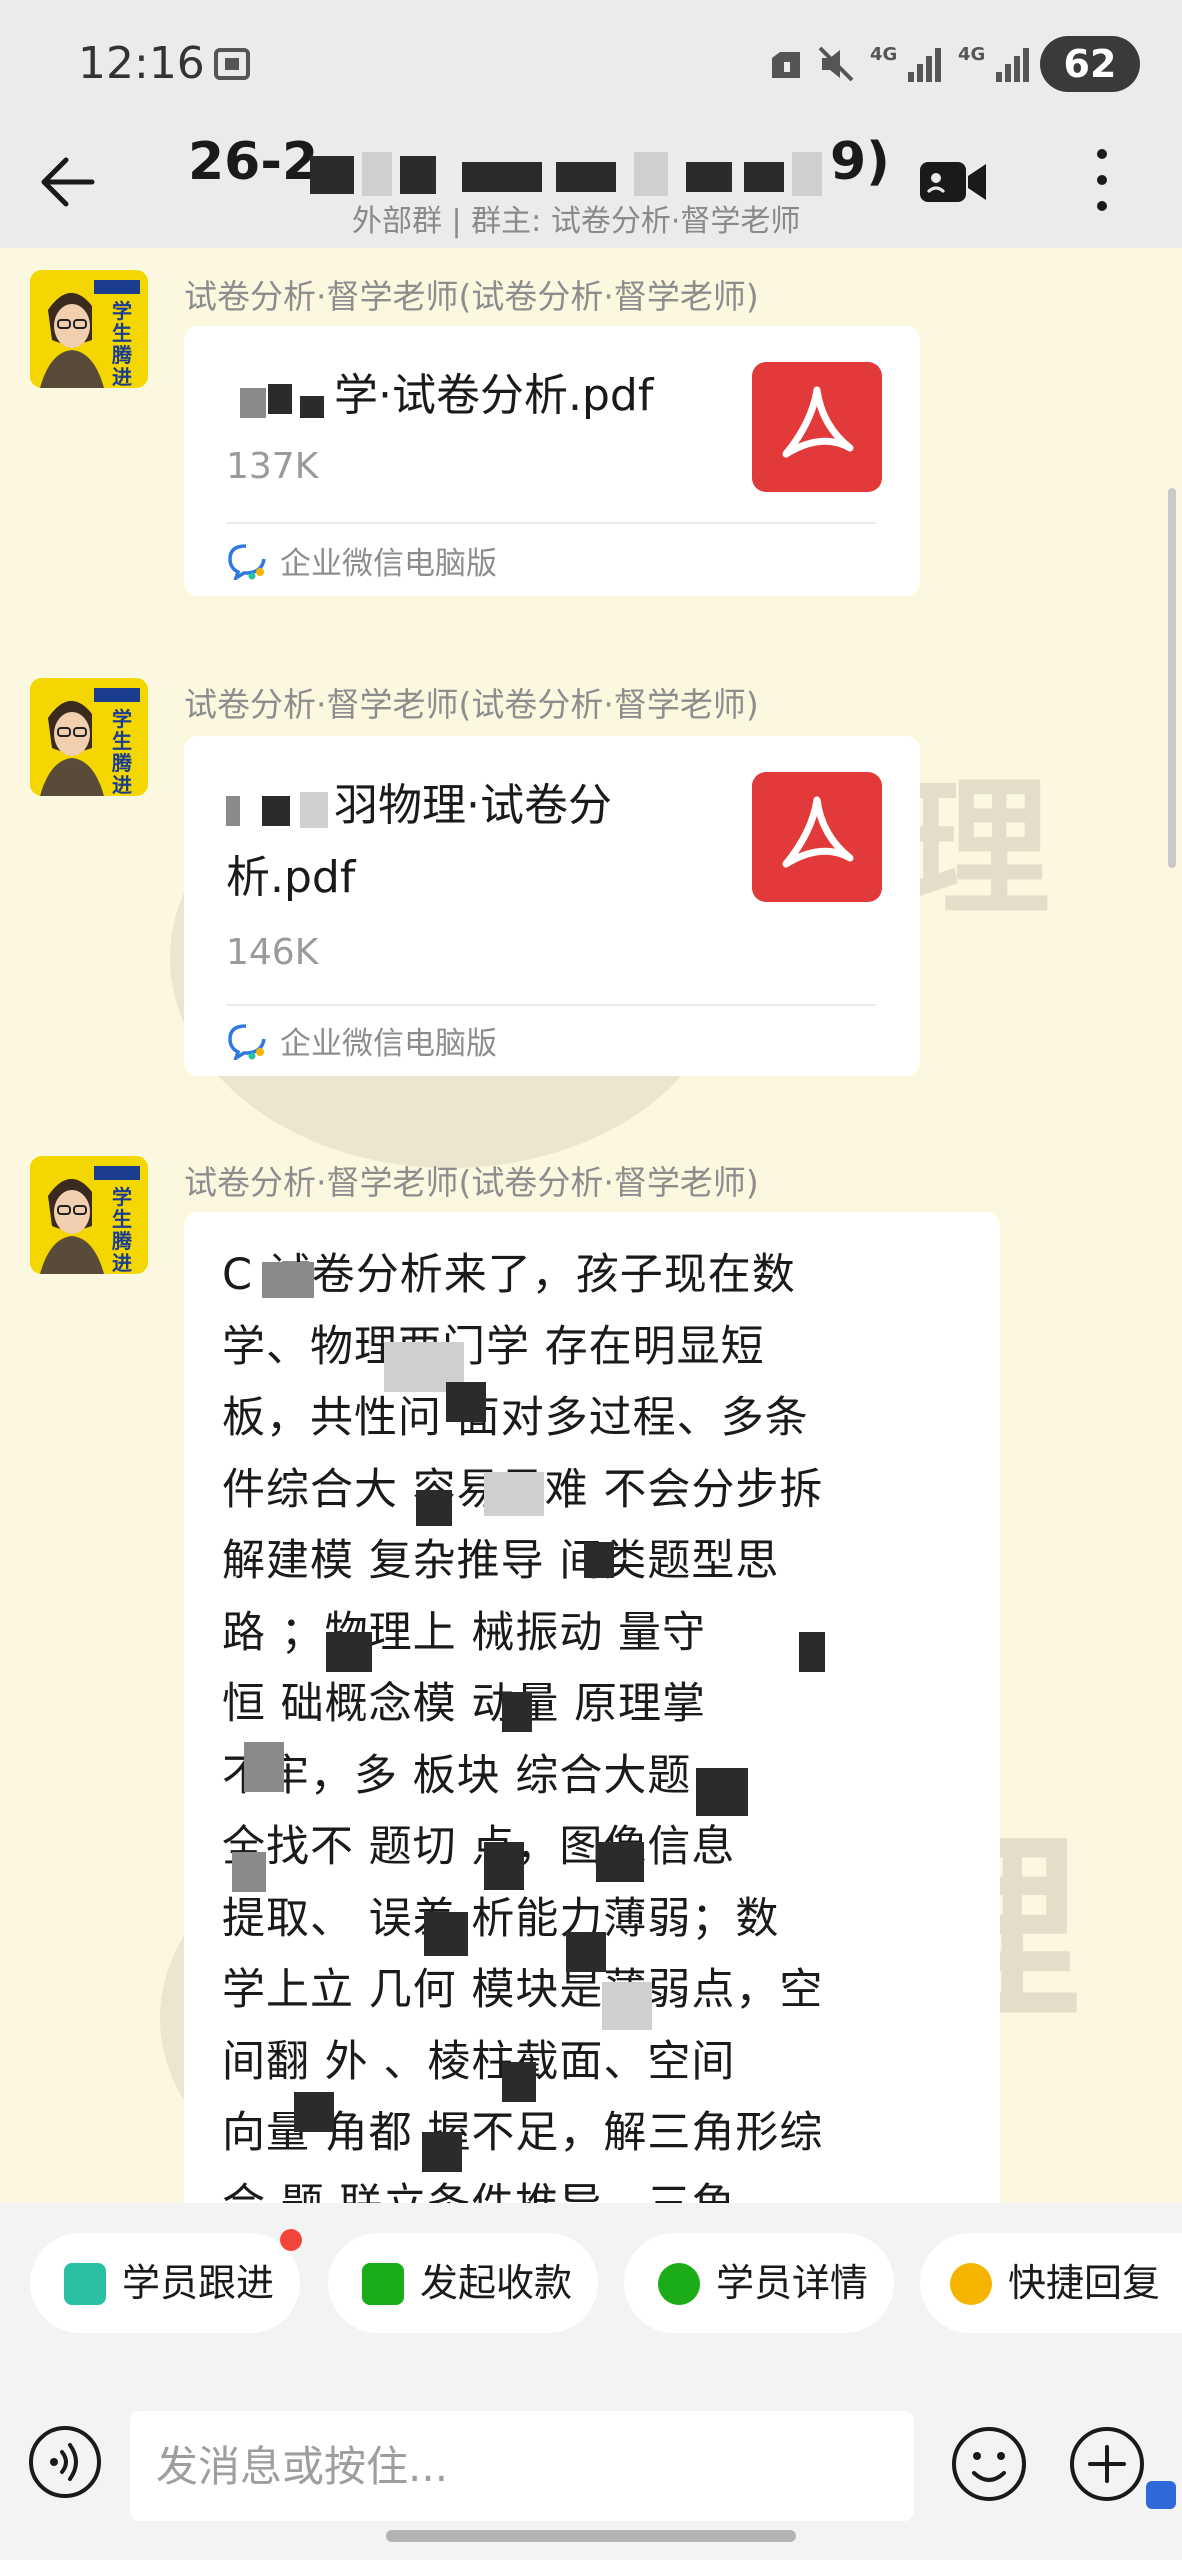 Image resolution: width=1182 pixels, height=2560 pixels. What do you see at coordinates (85, 2284) in the screenshot?
I see `follow-up-icon` at bounding box center [85, 2284].